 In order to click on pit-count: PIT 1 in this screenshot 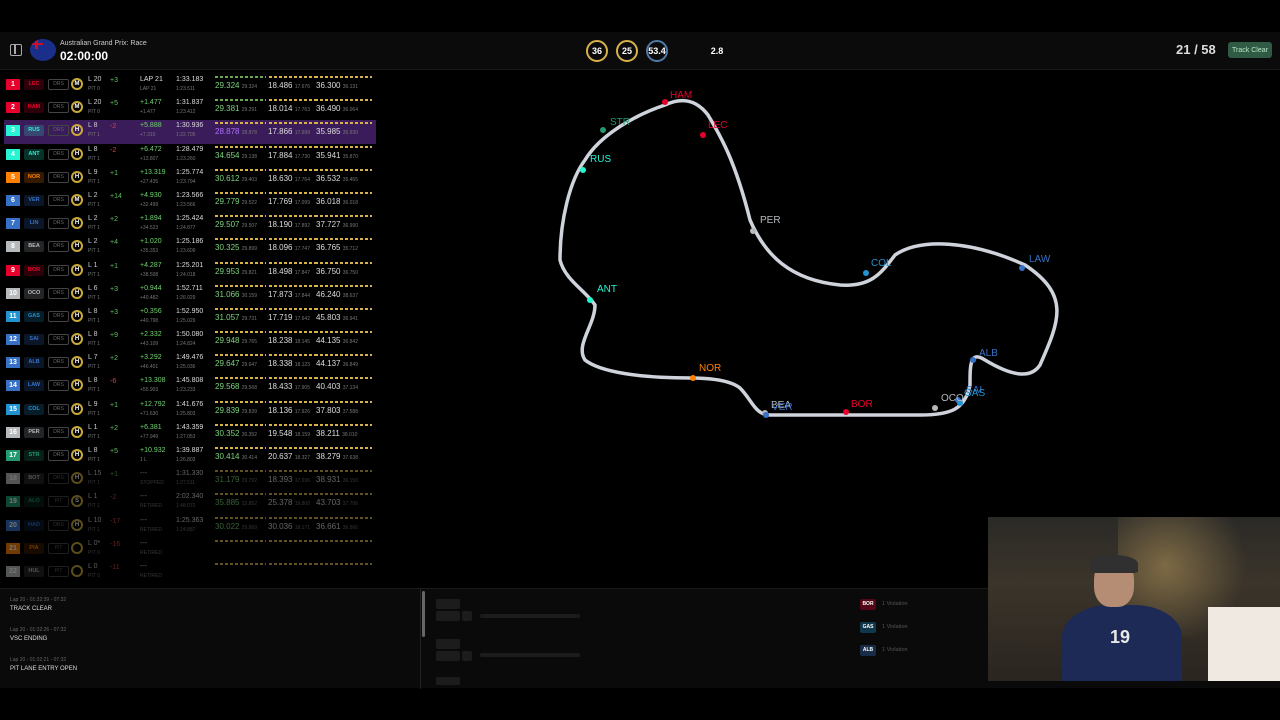, I will do `click(94, 436)`.